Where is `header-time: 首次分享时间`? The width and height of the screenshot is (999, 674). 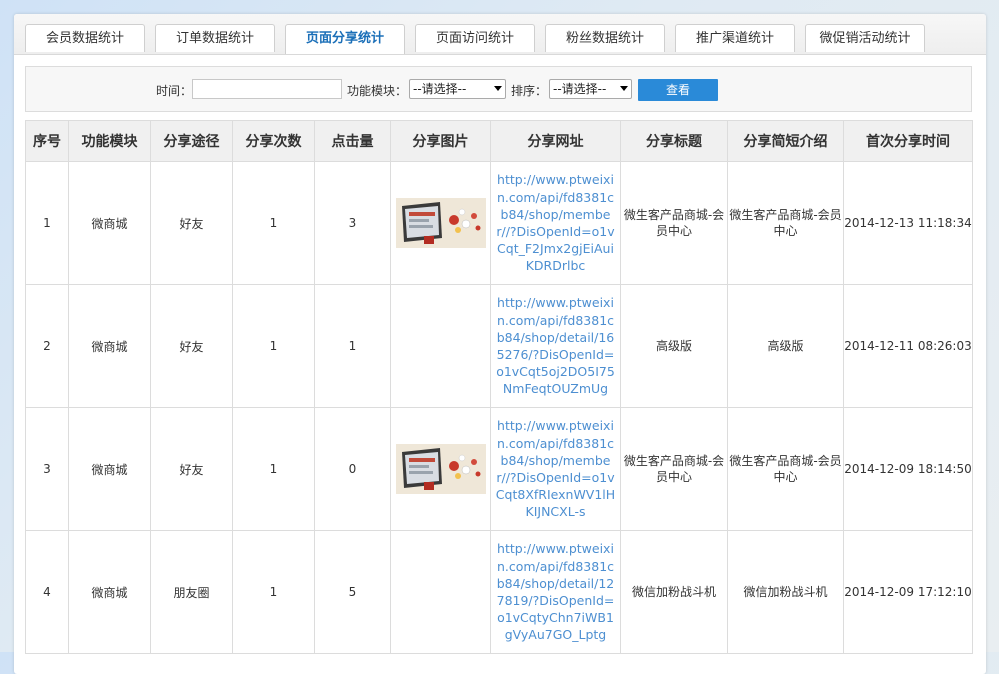
header-time: 首次分享时间 is located at coordinates (908, 141).